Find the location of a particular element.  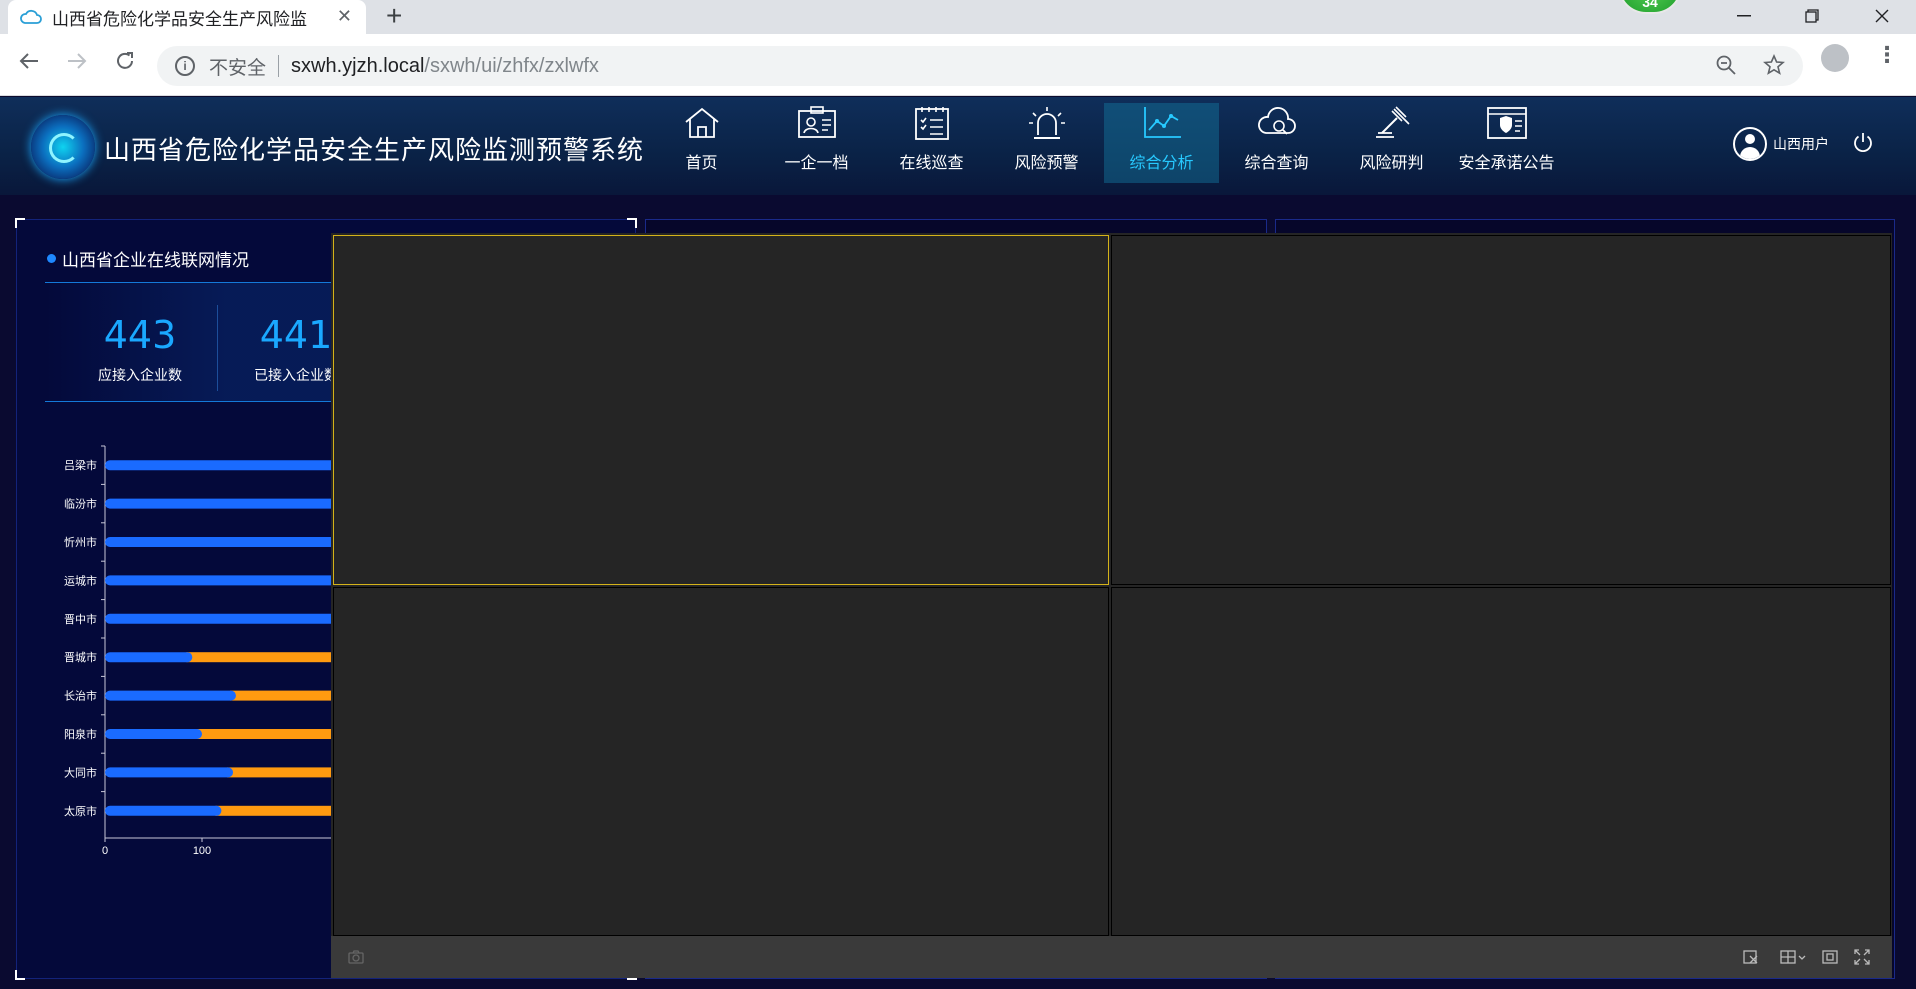

user-menu: 山西用户 is located at coordinates (1781, 144).